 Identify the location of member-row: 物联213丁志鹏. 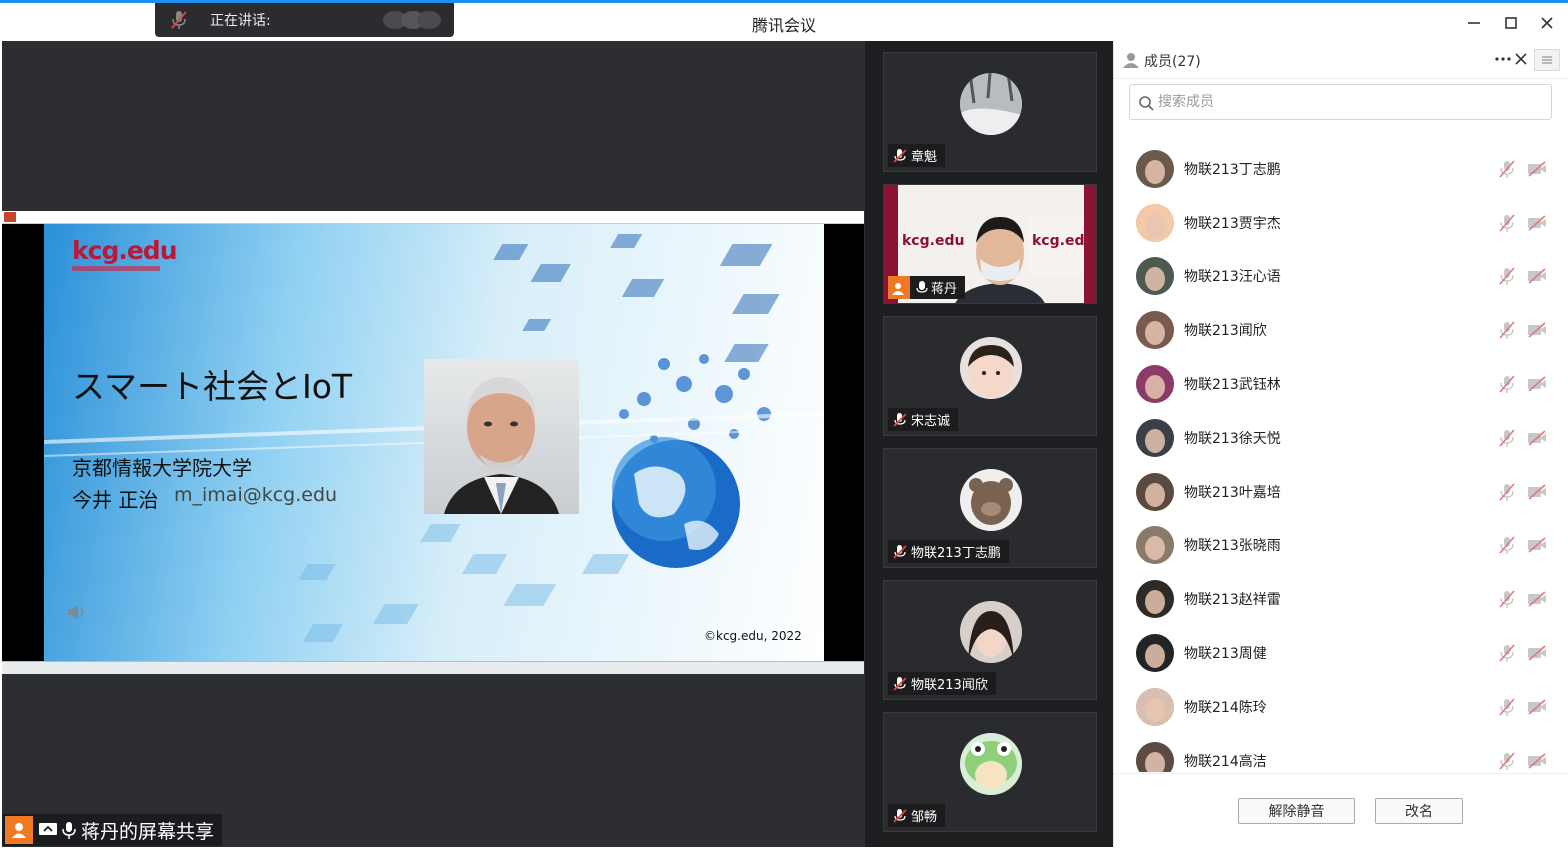
(1341, 169).